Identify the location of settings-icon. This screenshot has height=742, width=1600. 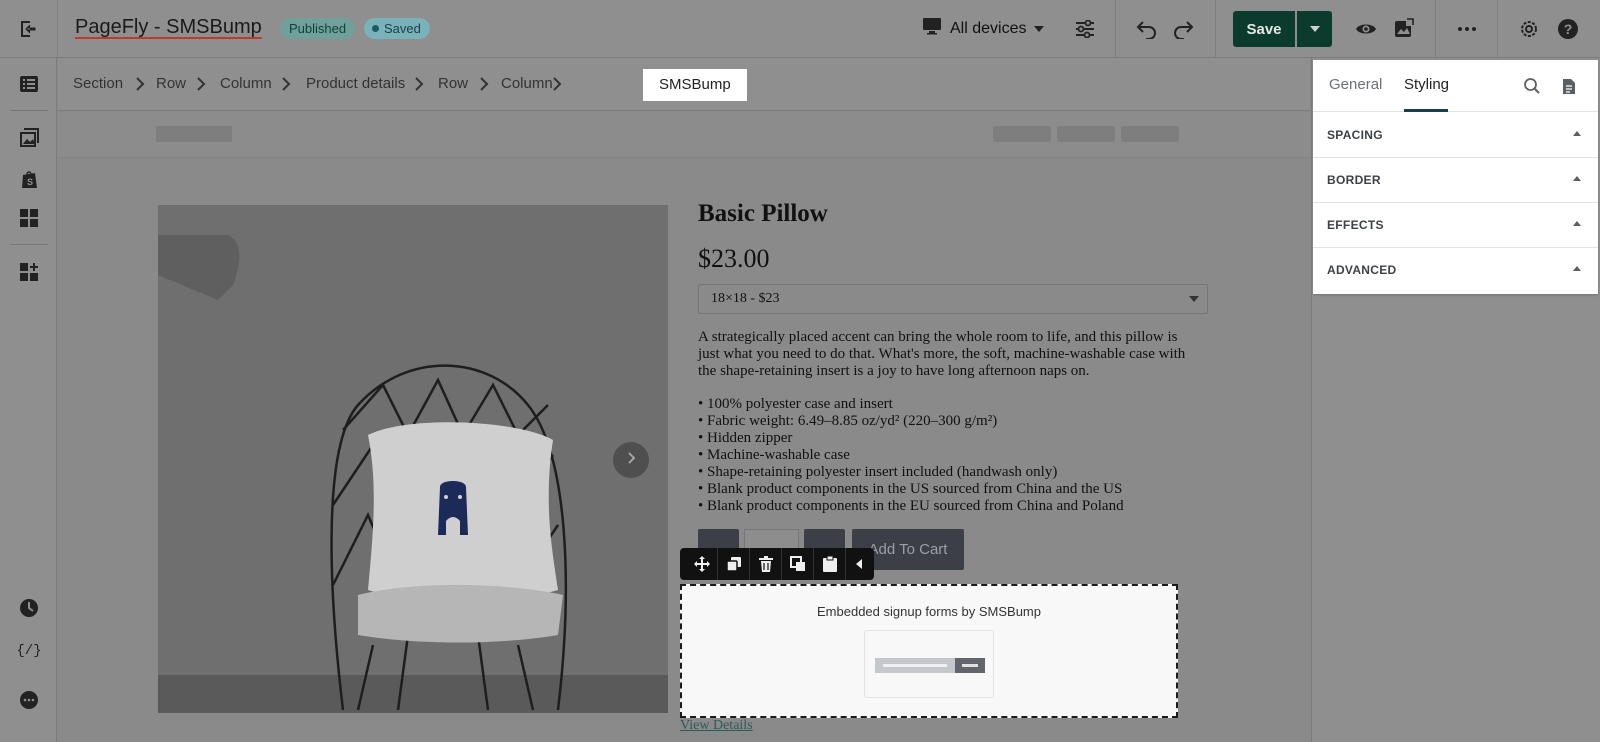
(1529, 29).